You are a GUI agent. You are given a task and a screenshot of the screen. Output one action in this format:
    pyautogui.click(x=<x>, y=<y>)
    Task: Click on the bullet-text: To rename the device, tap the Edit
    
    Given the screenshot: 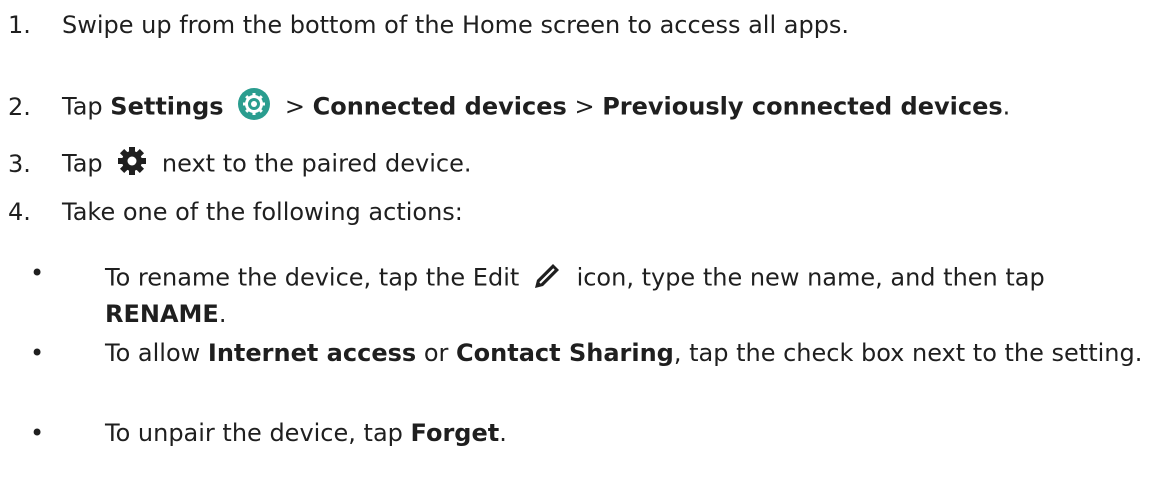 What is the action you would take?
    pyautogui.click(x=312, y=277)
    